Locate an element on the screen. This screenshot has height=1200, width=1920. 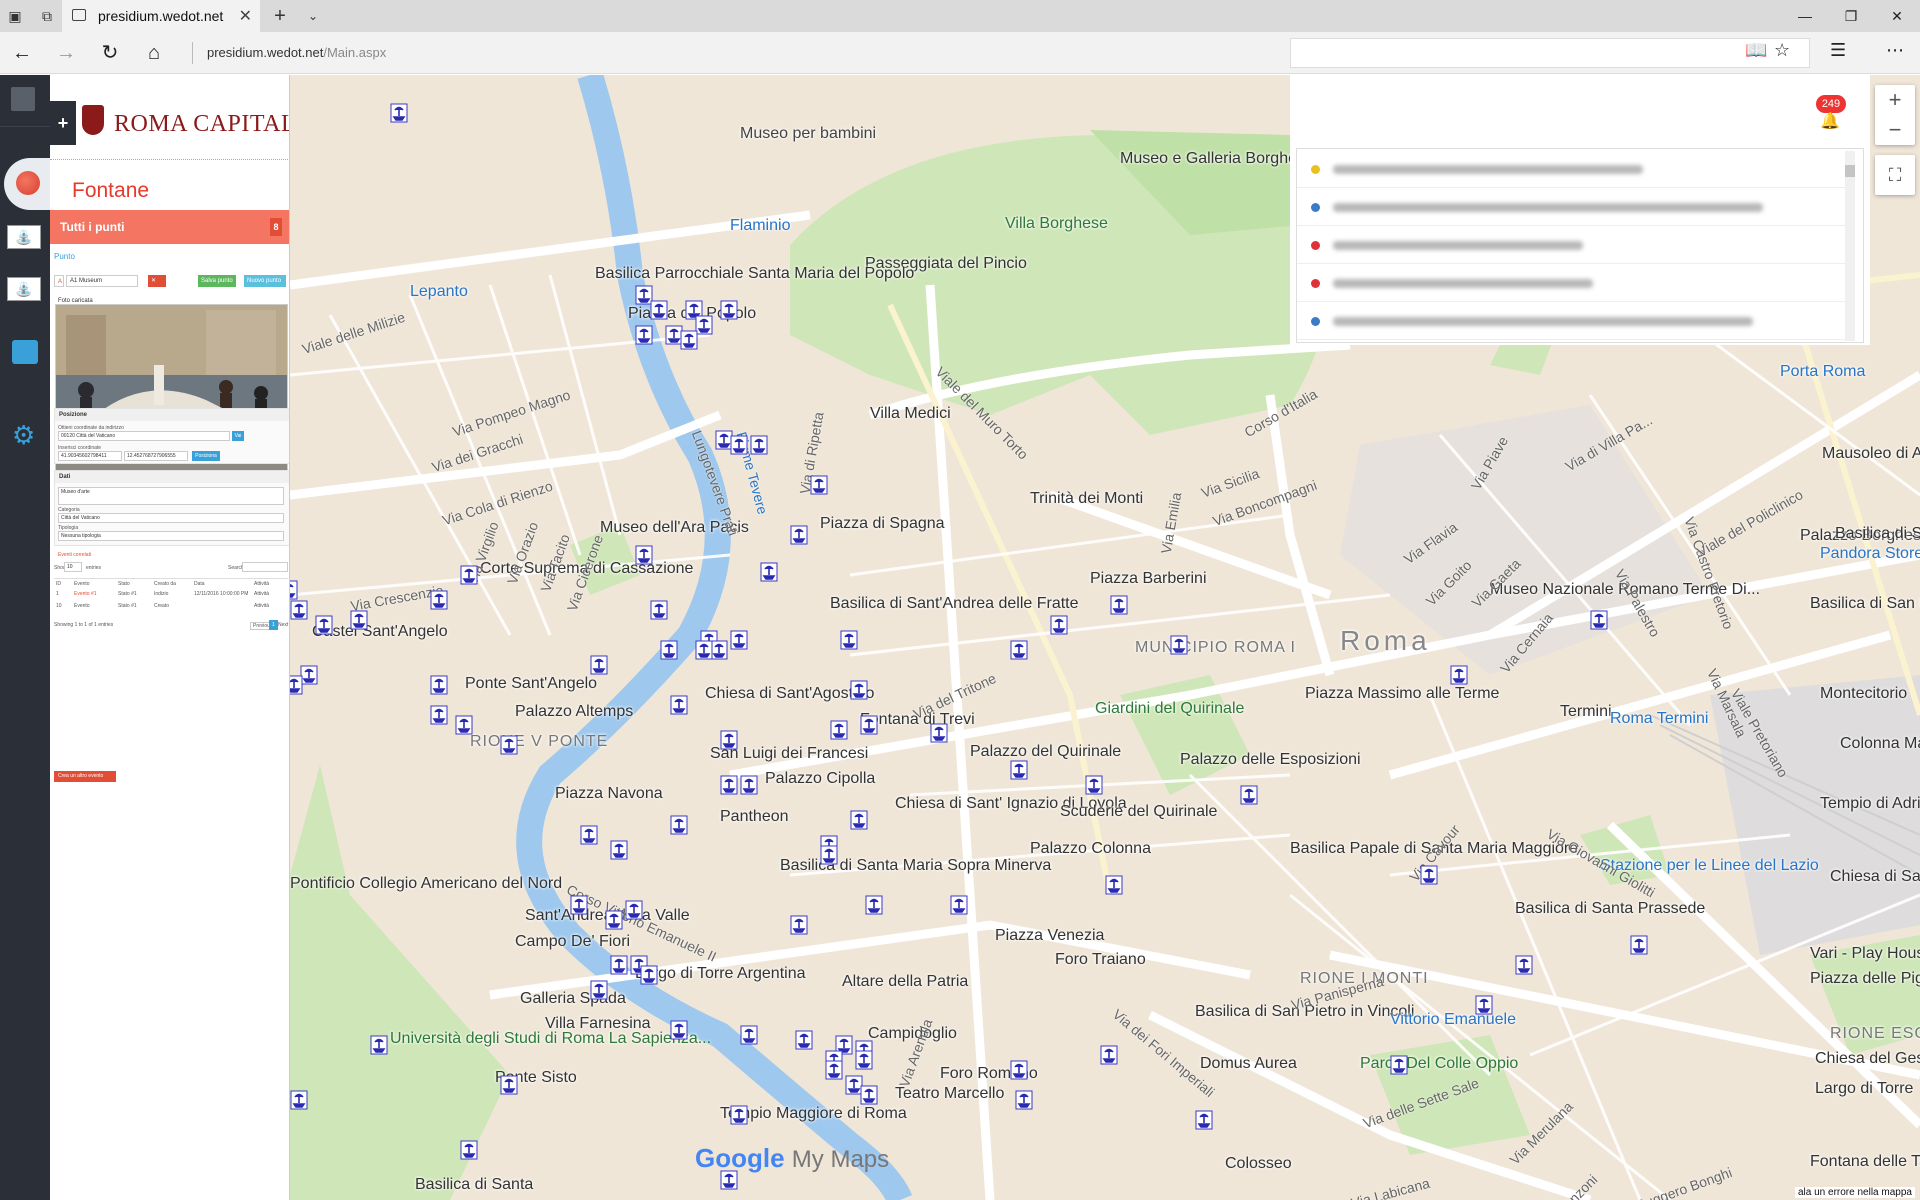
map-place-label: Museo e Galleria Borghese is located at coordinates (1217, 159).